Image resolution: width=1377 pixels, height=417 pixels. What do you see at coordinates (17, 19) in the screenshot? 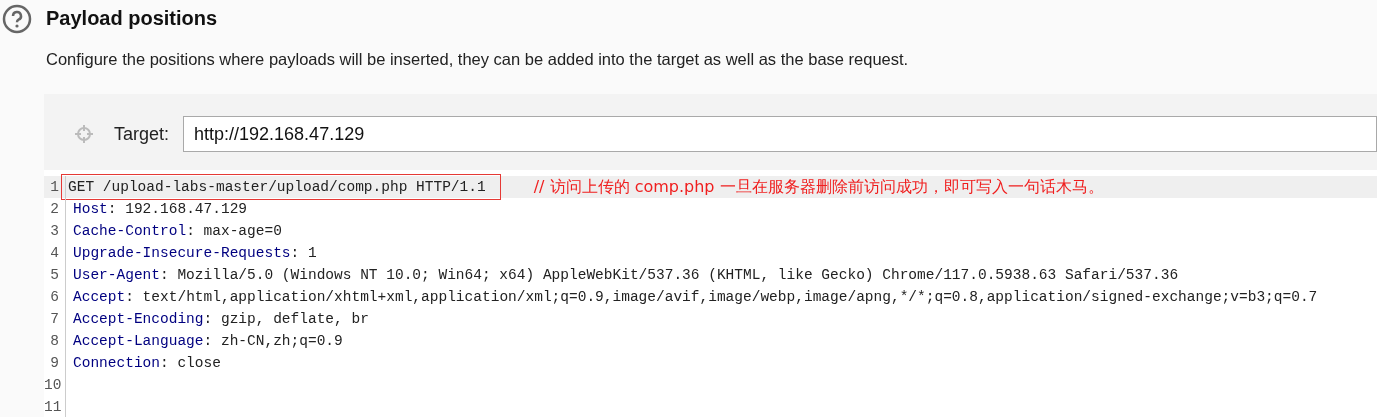
I see `help-icon` at bounding box center [17, 19].